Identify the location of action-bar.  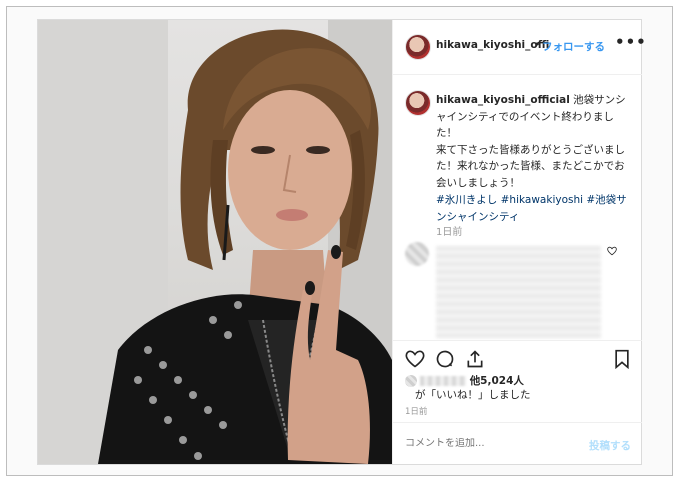
(517, 355).